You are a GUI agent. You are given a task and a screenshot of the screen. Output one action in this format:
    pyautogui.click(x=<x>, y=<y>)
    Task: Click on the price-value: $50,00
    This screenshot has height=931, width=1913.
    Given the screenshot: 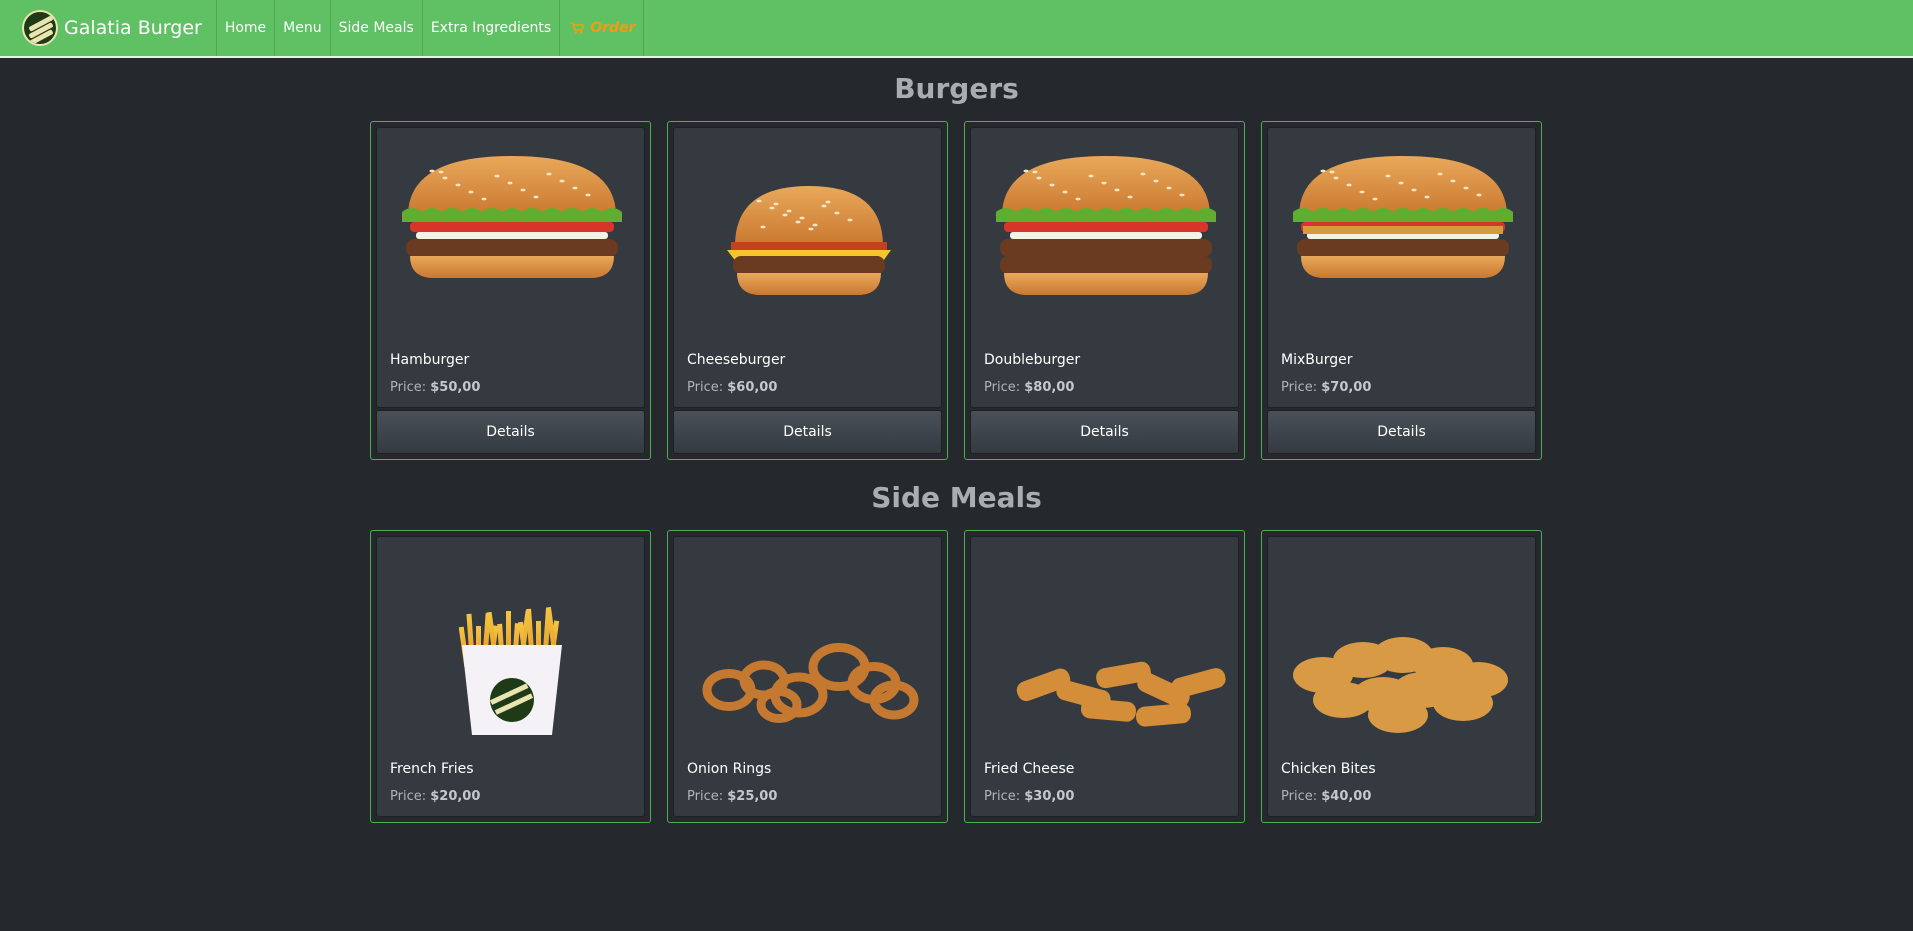 What is the action you would take?
    pyautogui.click(x=455, y=387)
    